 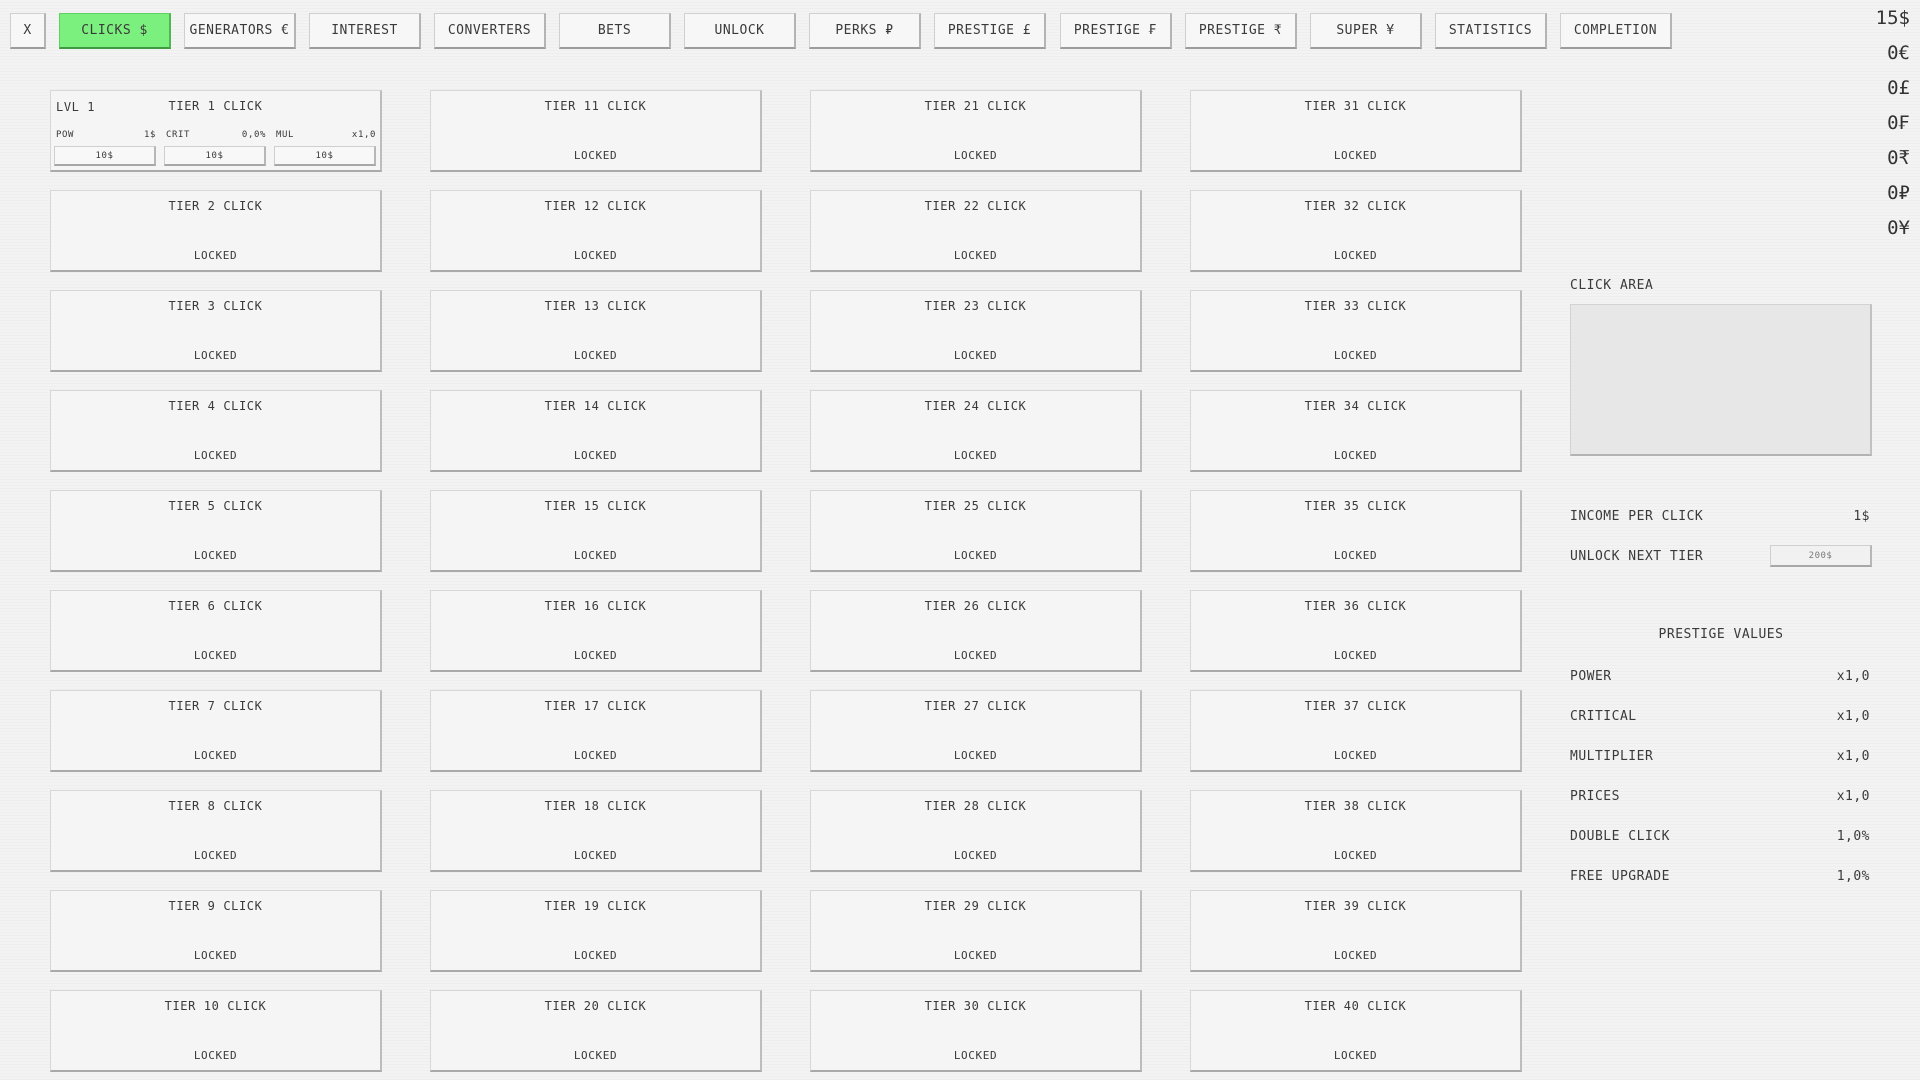 What do you see at coordinates (1898, 53) in the screenshot?
I see `currency-euro: 0€` at bounding box center [1898, 53].